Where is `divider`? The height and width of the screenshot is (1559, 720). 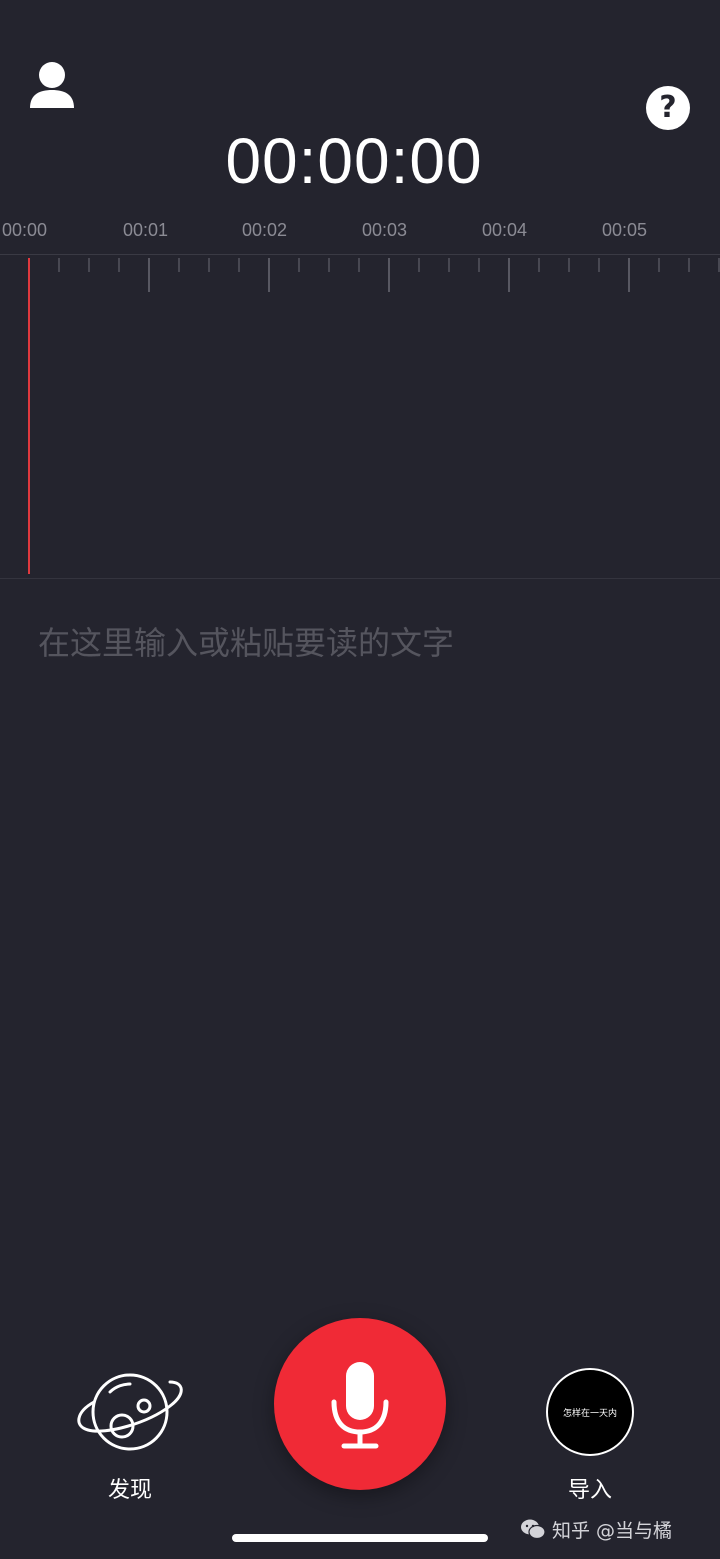 divider is located at coordinates (360, 578).